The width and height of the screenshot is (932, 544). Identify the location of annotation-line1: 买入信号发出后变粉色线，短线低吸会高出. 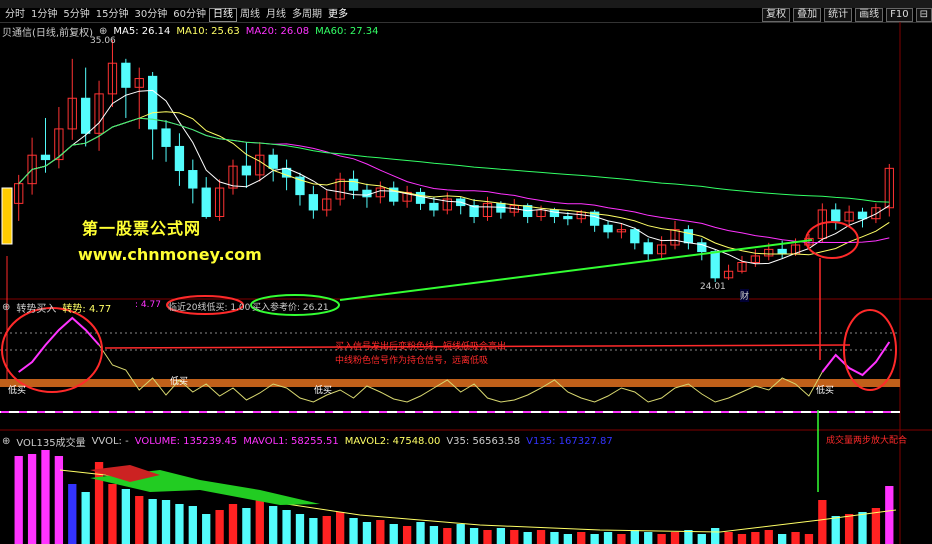
(421, 347).